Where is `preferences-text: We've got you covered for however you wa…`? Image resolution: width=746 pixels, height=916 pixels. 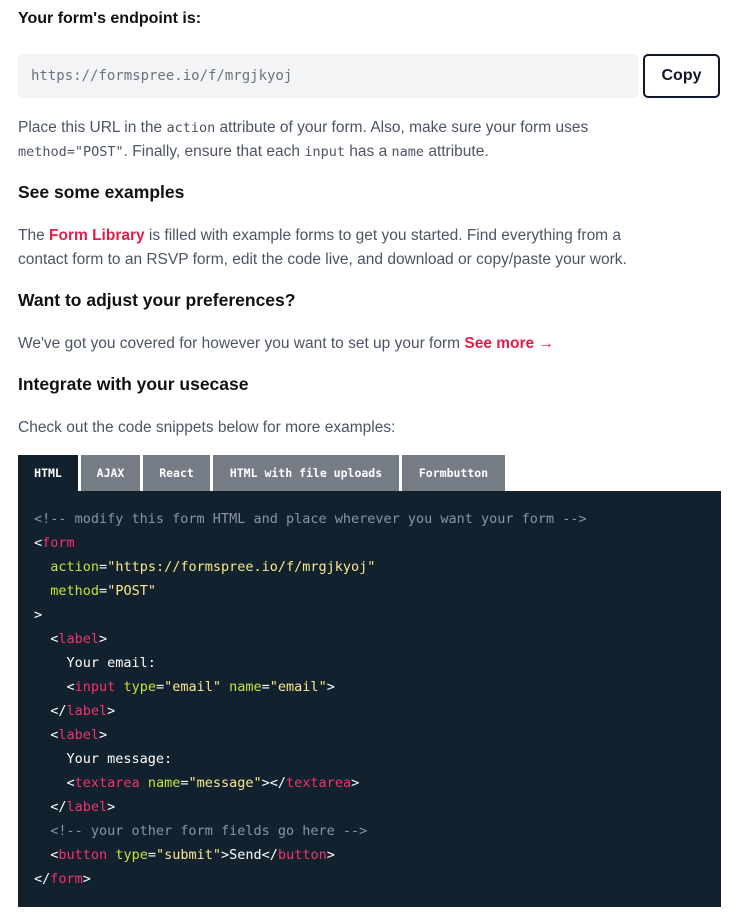
preferences-text: We've got you covered for however you wa… is located at coordinates (241, 343).